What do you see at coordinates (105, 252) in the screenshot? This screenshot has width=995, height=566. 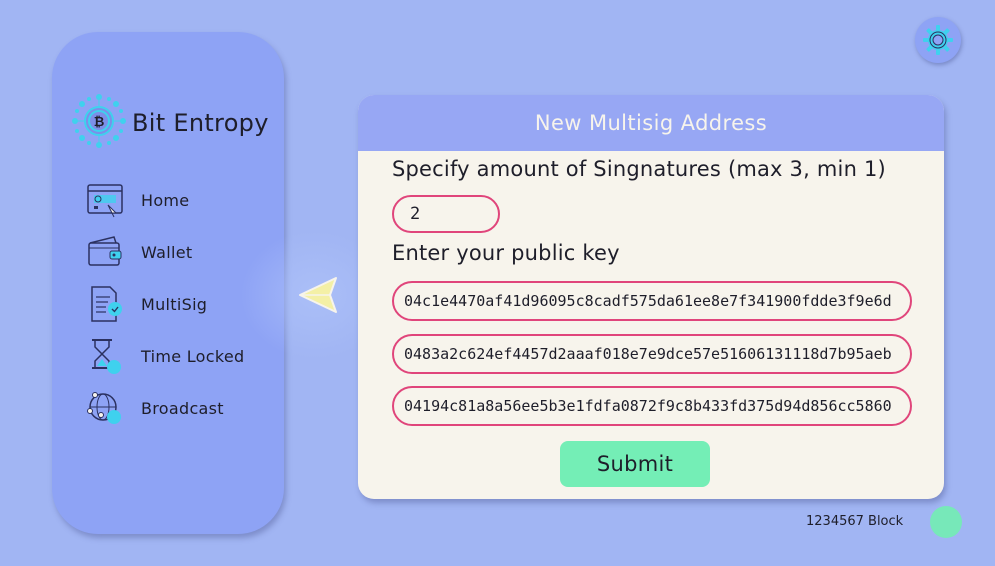 I see `wallet-icon` at bounding box center [105, 252].